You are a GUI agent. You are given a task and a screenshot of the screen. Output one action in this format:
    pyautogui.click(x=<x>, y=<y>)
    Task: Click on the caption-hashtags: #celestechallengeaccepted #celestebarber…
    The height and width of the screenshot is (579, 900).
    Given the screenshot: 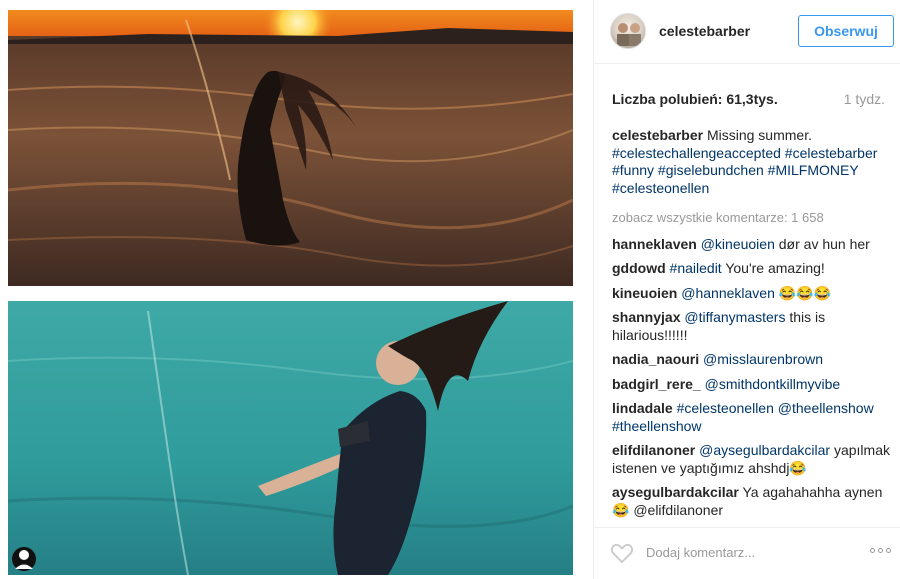 What is the action you would take?
    pyautogui.click(x=744, y=170)
    